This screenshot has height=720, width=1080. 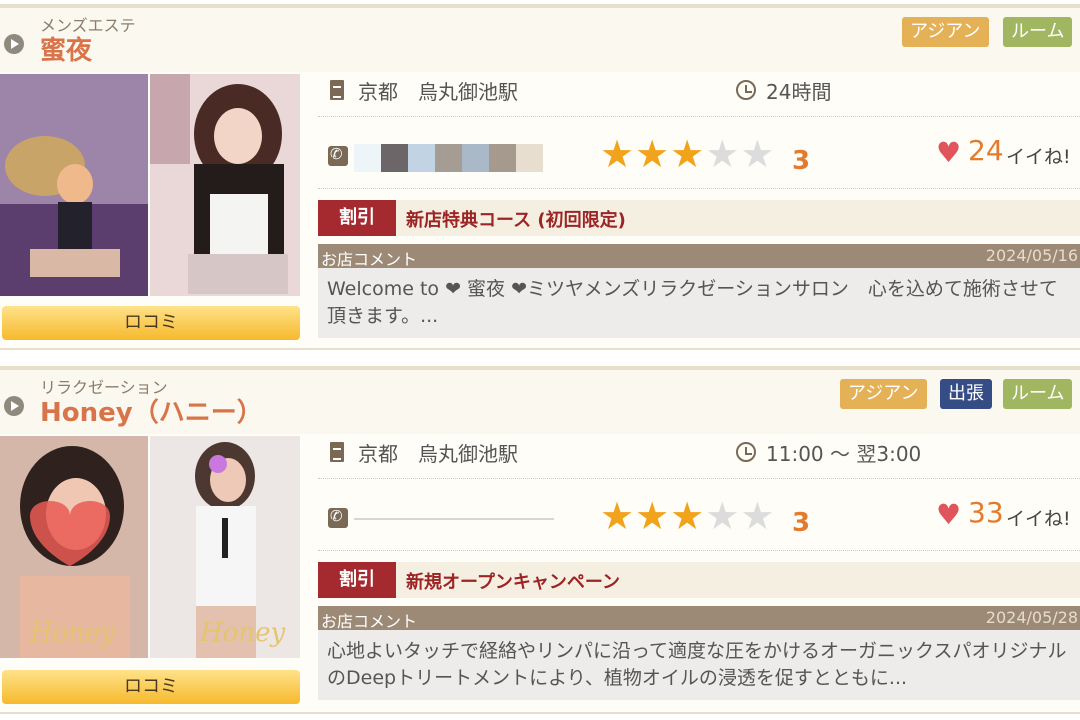 What do you see at coordinates (540, 402) in the screenshot?
I see `listing-header: リラクゼーション Honey（ハニー） アジアン 出張 ルーム` at bounding box center [540, 402].